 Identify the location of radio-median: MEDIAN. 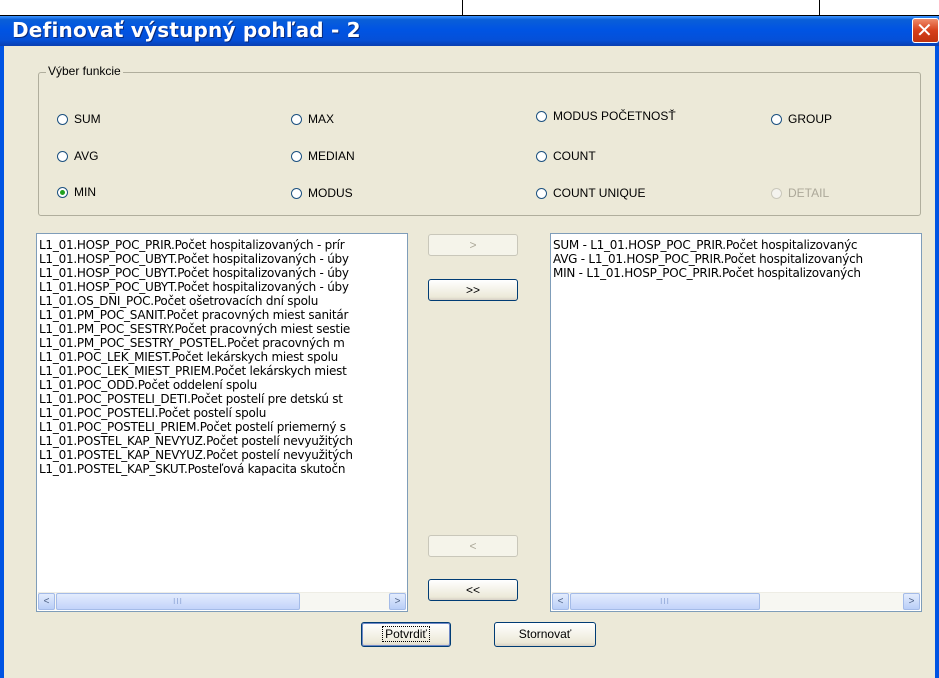
(323, 156).